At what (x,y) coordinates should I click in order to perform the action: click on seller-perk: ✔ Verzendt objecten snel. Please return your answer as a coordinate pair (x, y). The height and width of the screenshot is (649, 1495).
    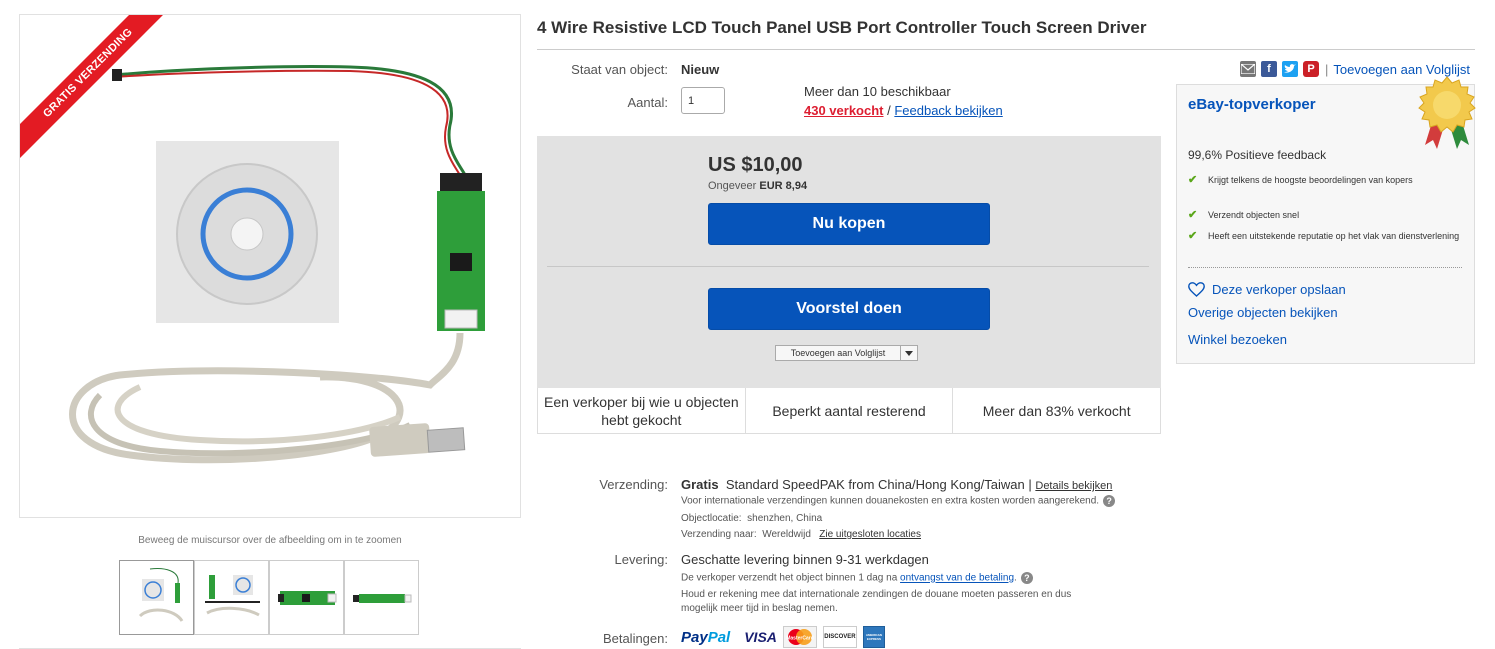
    Looking at the image, I should click on (1328, 215).